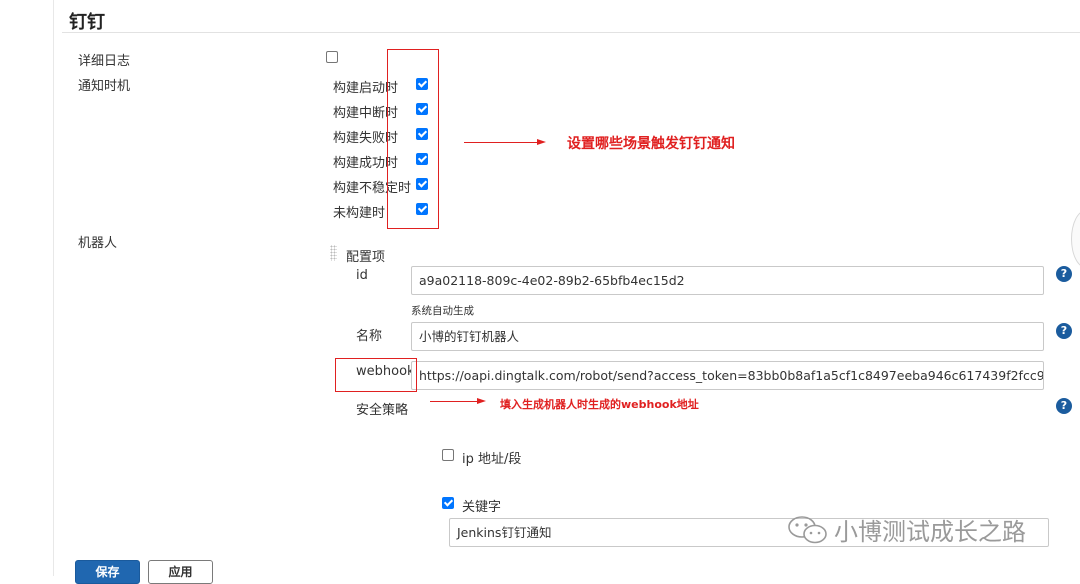 The image size is (1080, 584). Describe the element at coordinates (599, 404) in the screenshot. I see `annotation-webhook-text: 填入生成机器人时生成的webhook地址` at that location.